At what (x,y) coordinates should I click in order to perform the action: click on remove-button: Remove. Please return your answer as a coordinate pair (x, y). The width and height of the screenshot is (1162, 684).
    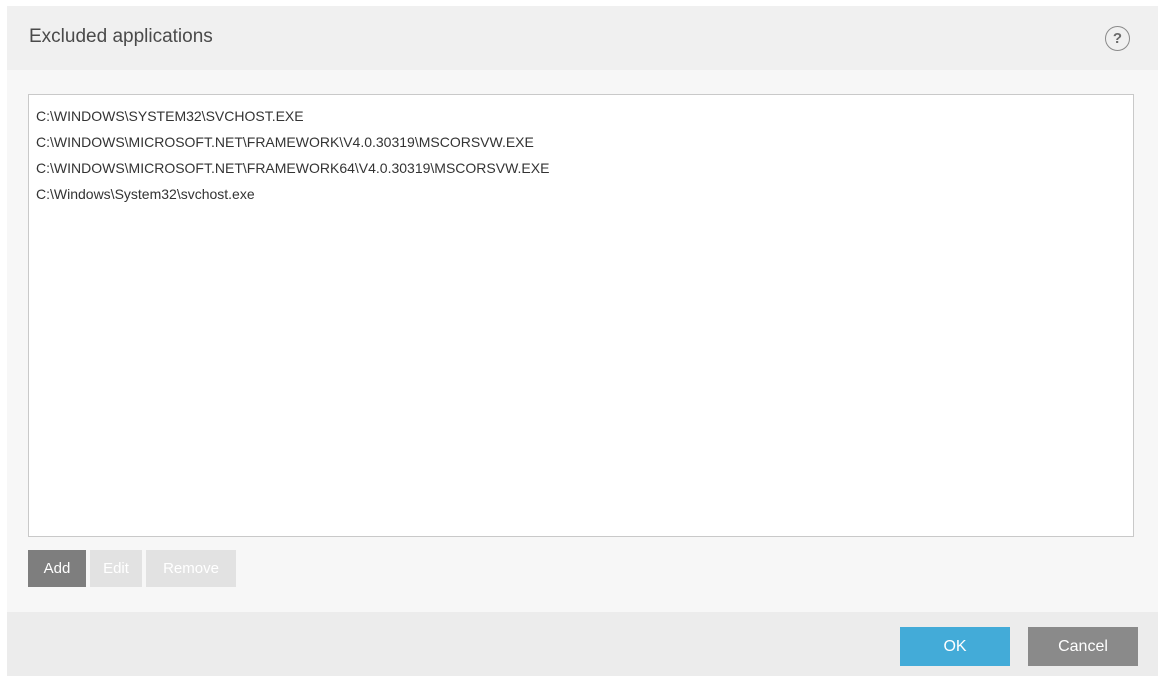
    Looking at the image, I should click on (191, 568).